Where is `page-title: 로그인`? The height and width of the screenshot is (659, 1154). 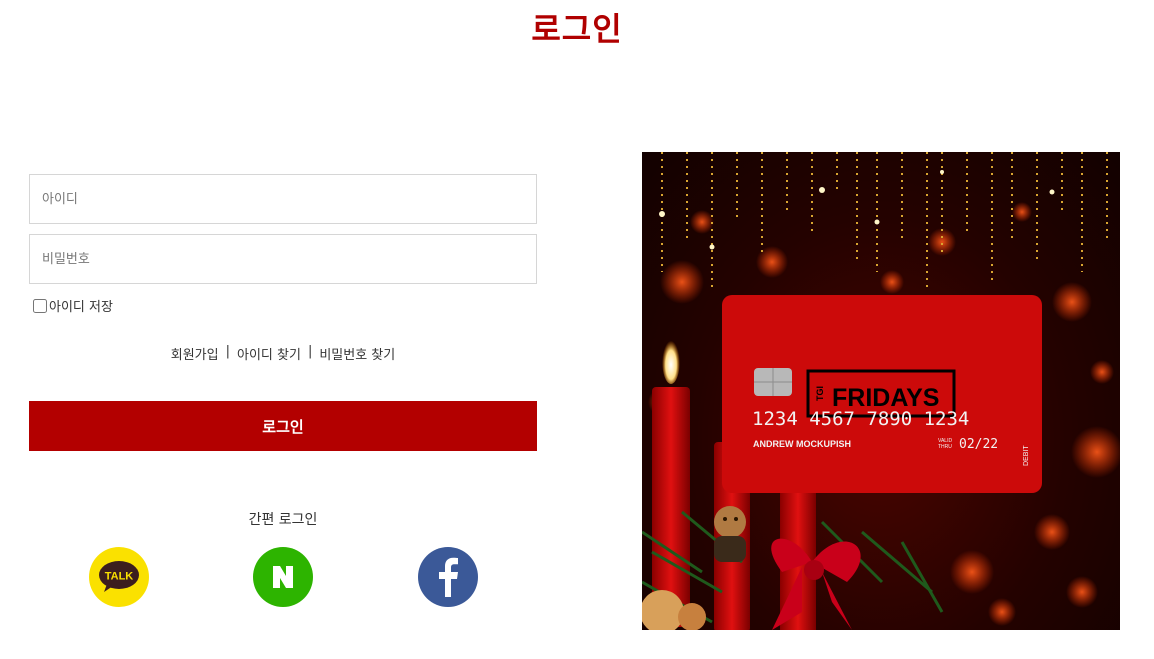 page-title: 로그인 is located at coordinates (577, 29).